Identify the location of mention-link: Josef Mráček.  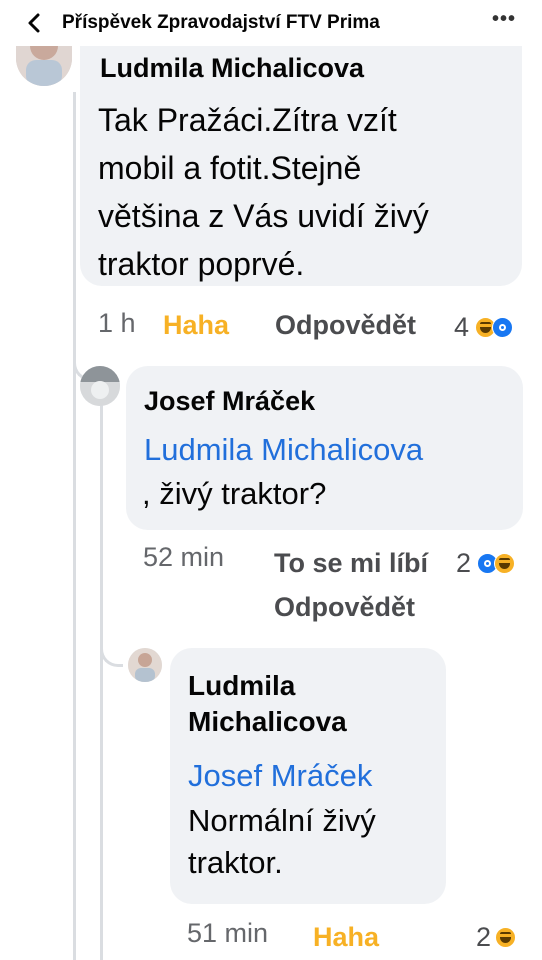
(280, 776).